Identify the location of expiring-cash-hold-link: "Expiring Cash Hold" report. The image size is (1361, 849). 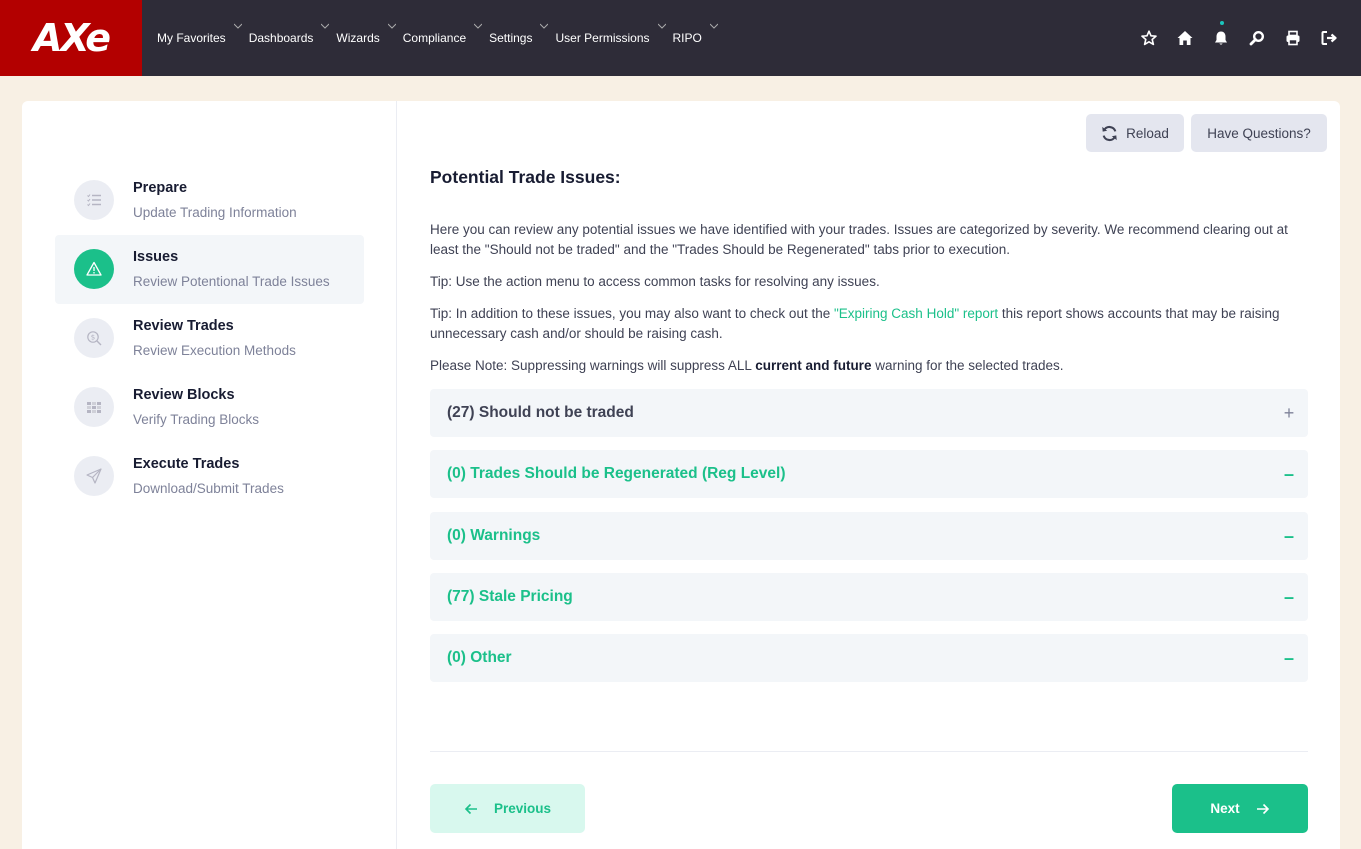
(916, 313).